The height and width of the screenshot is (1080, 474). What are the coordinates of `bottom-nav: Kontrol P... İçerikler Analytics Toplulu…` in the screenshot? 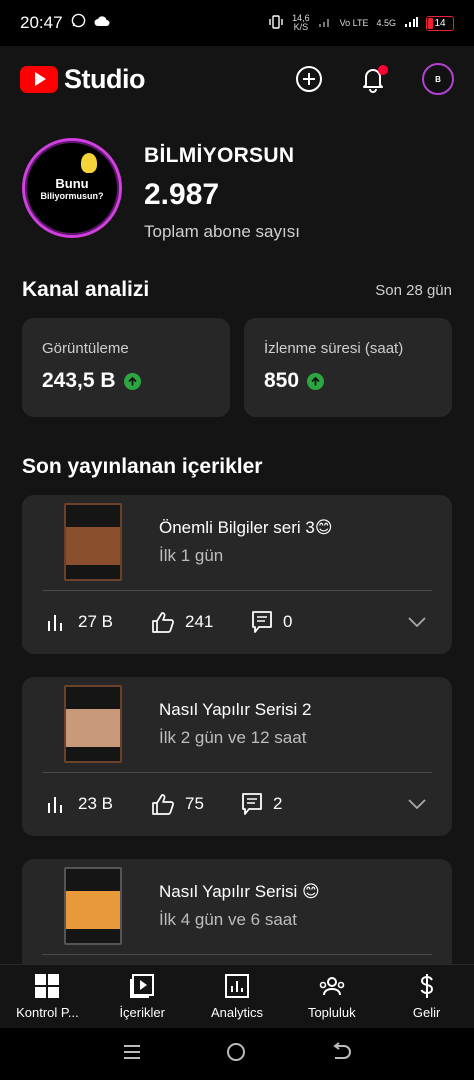 It's located at (237, 996).